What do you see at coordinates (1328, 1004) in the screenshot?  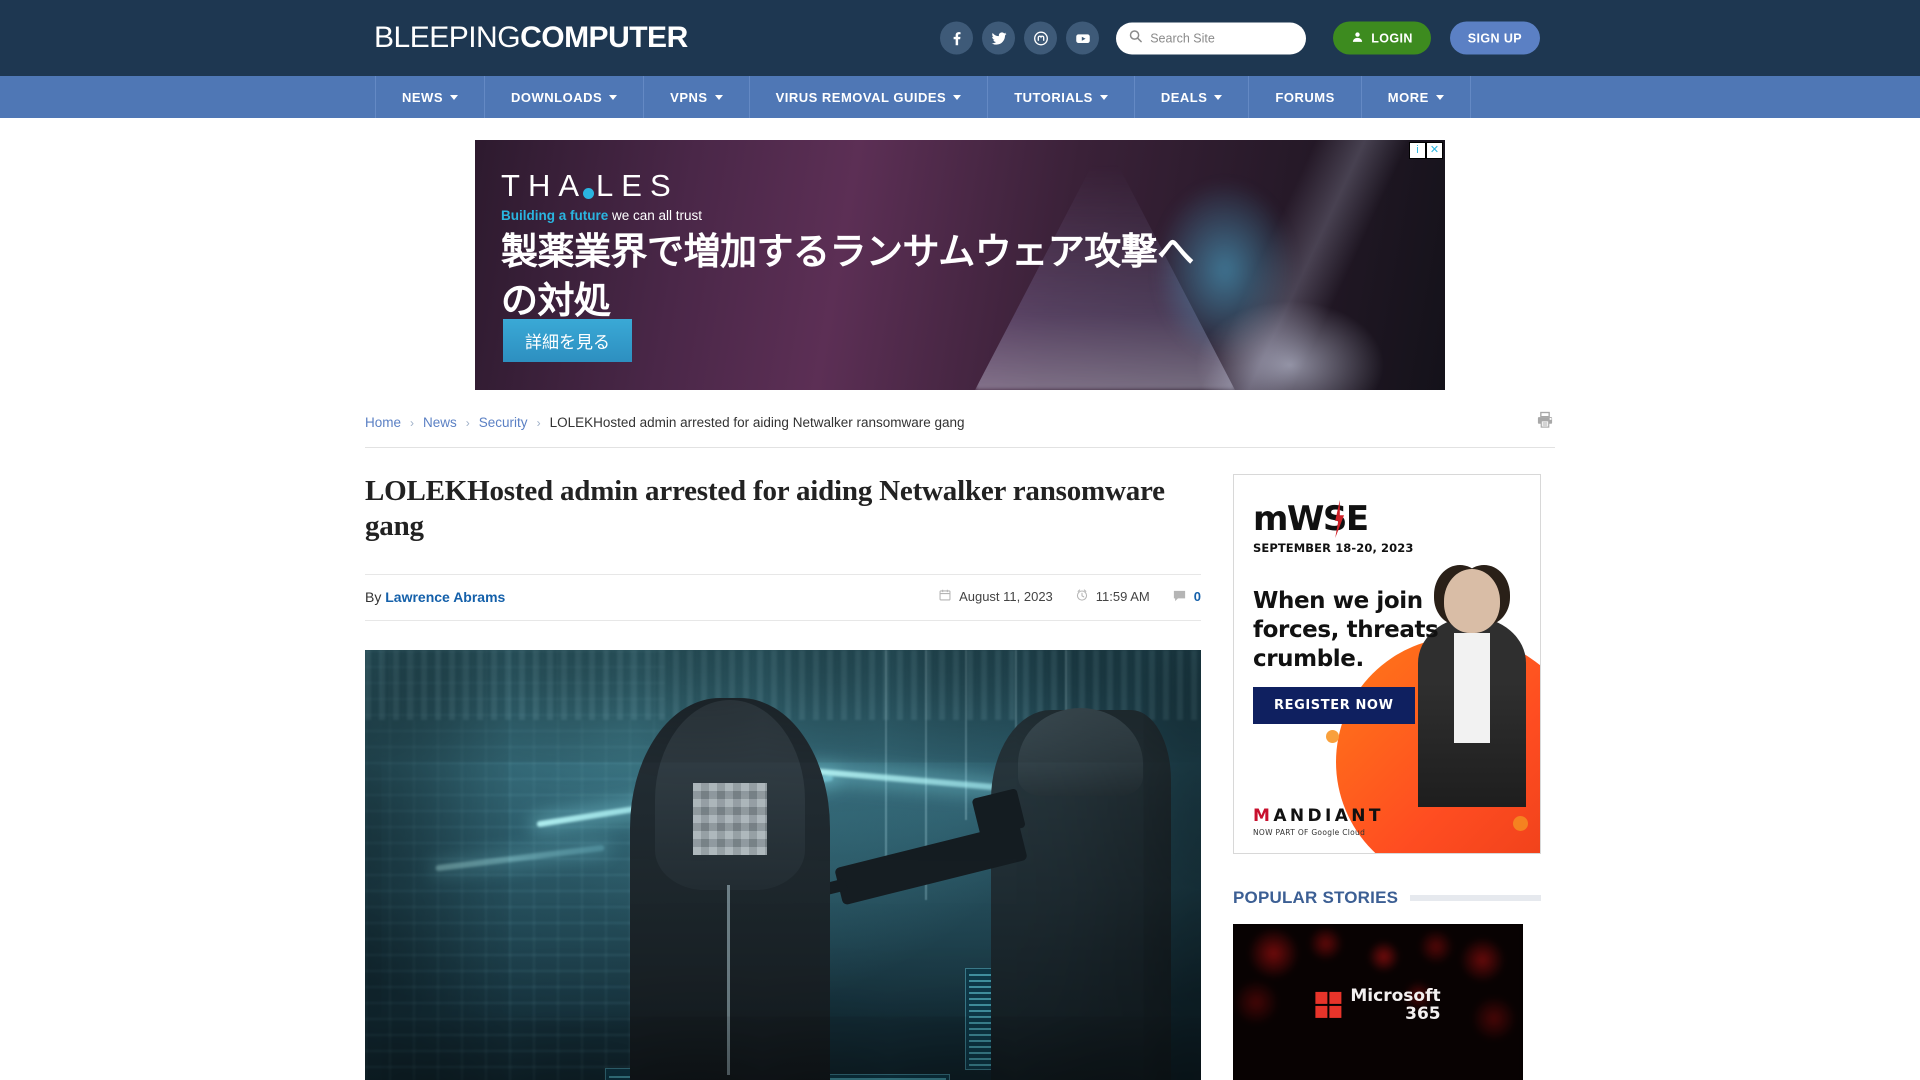 I see `microsoft-squares-icon` at bounding box center [1328, 1004].